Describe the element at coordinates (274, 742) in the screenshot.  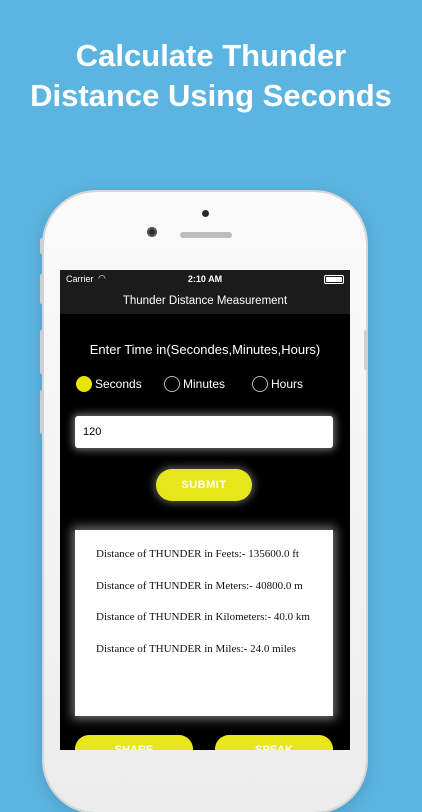
I see `speak-button: SPEAK` at that location.